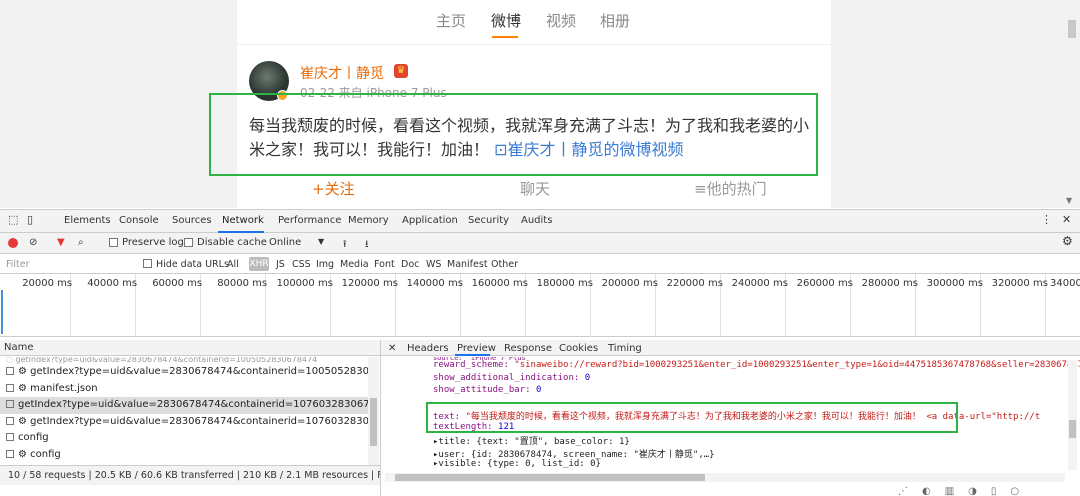 Image resolution: width=1080 pixels, height=496 pixels. I want to click on tab-performance: Performance, so click(309, 220).